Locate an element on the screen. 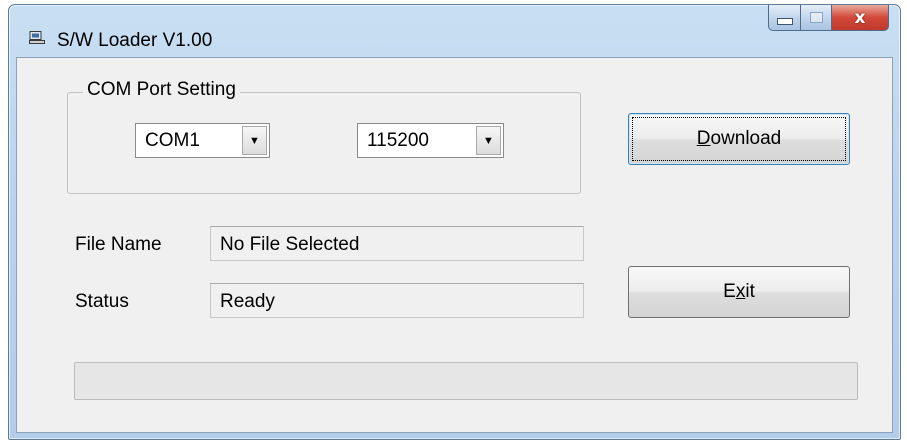 This screenshot has width=907, height=444. file-name-label: File Name is located at coordinates (118, 244).